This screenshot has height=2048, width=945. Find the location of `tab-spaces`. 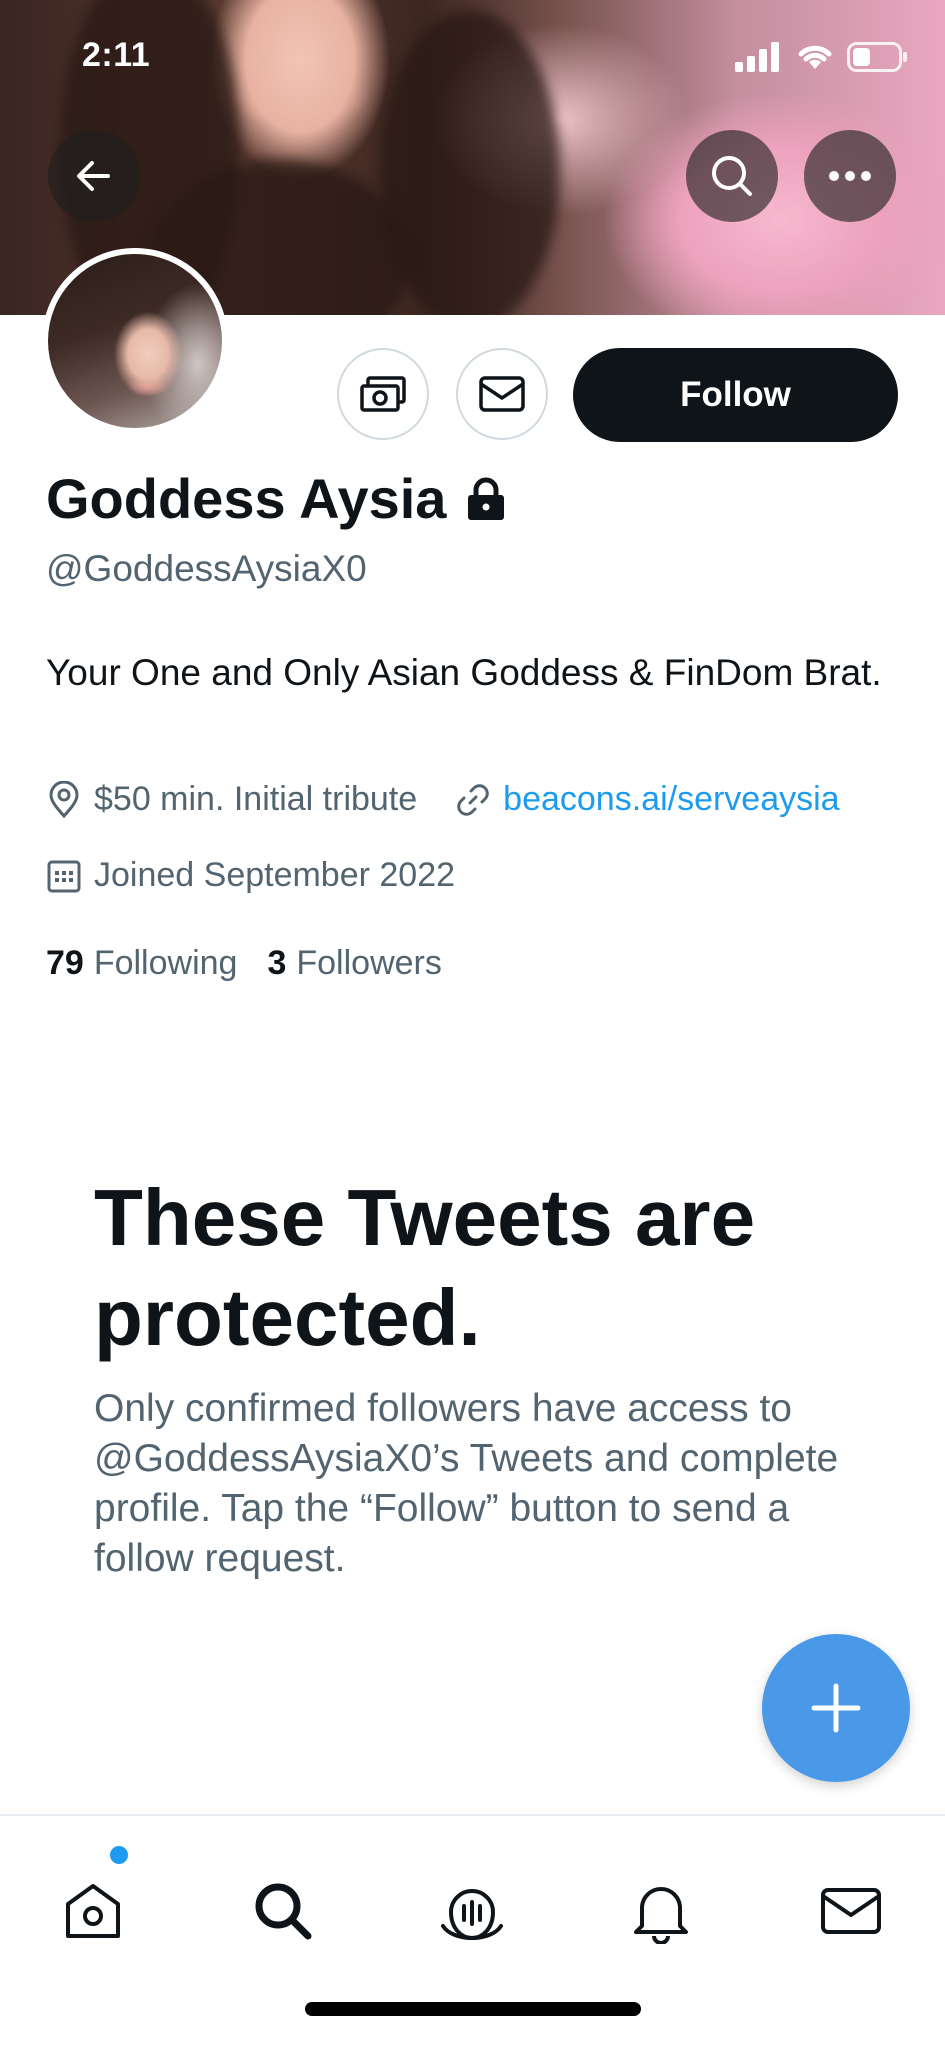

tab-spaces is located at coordinates (472, 1911).